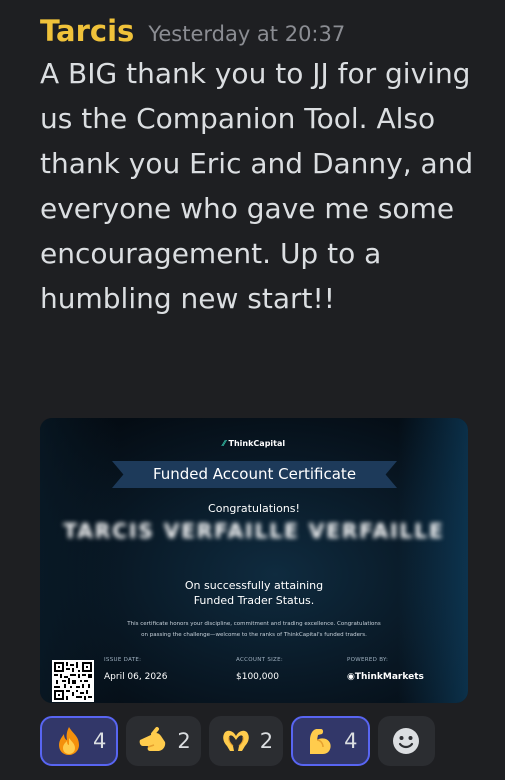 Image resolution: width=505 pixels, height=780 pixels. What do you see at coordinates (254, 474) in the screenshot?
I see `certificate-title: Funded Account Certificate` at bounding box center [254, 474].